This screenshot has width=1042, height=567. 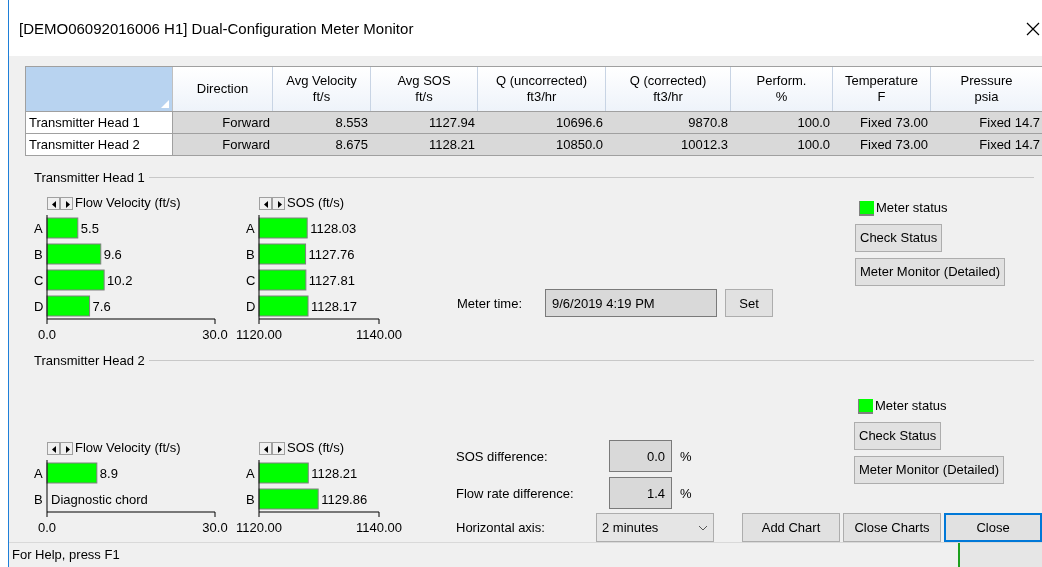 I want to click on action-button: Close, so click(x=993, y=528).